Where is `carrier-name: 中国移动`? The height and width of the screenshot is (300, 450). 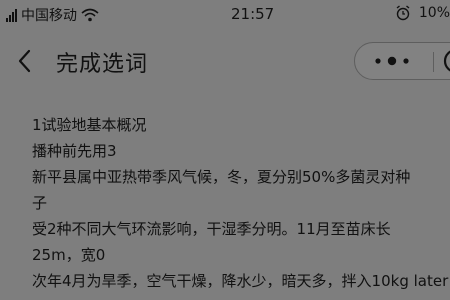
carrier-name: 中国移动 is located at coordinates (49, 16).